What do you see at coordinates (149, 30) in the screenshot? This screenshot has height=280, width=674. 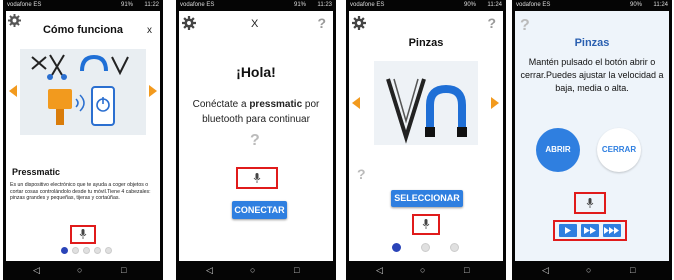 I see `close-button: x` at bounding box center [149, 30].